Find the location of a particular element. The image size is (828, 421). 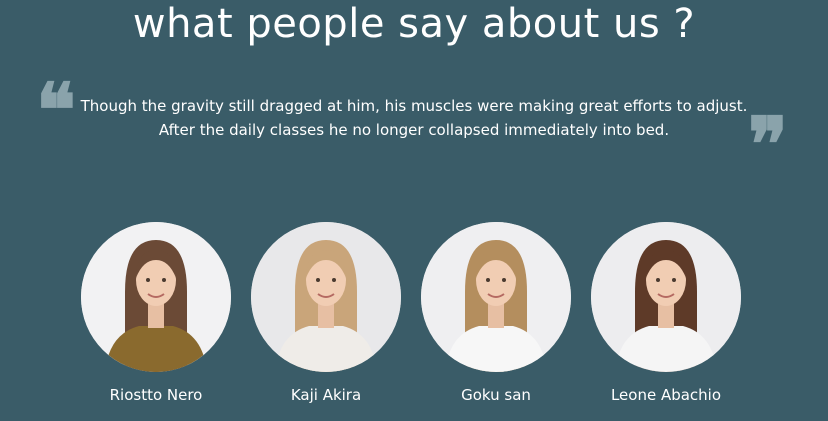

testimonial-card: Goku san is located at coordinates (496, 313).